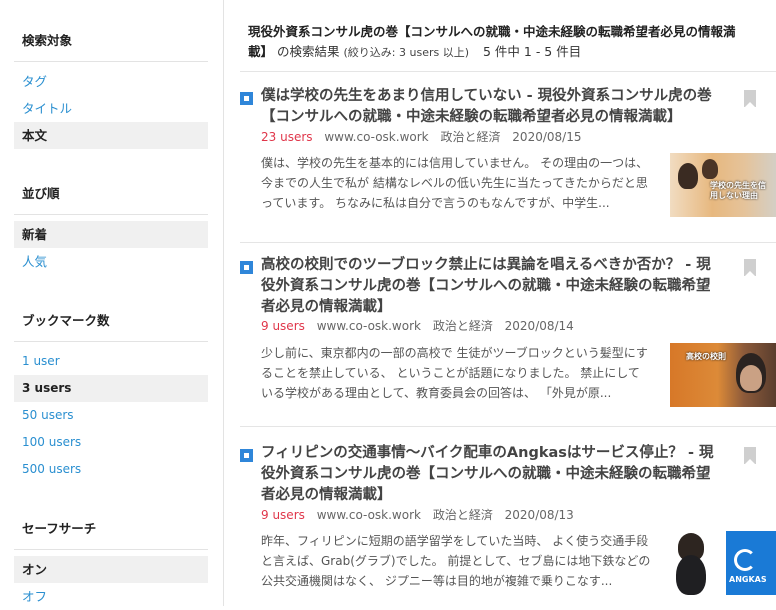 The image size is (776, 610). Describe the element at coordinates (111, 442) in the screenshot. I see `bookmark-filter-100: 100 users` at that location.